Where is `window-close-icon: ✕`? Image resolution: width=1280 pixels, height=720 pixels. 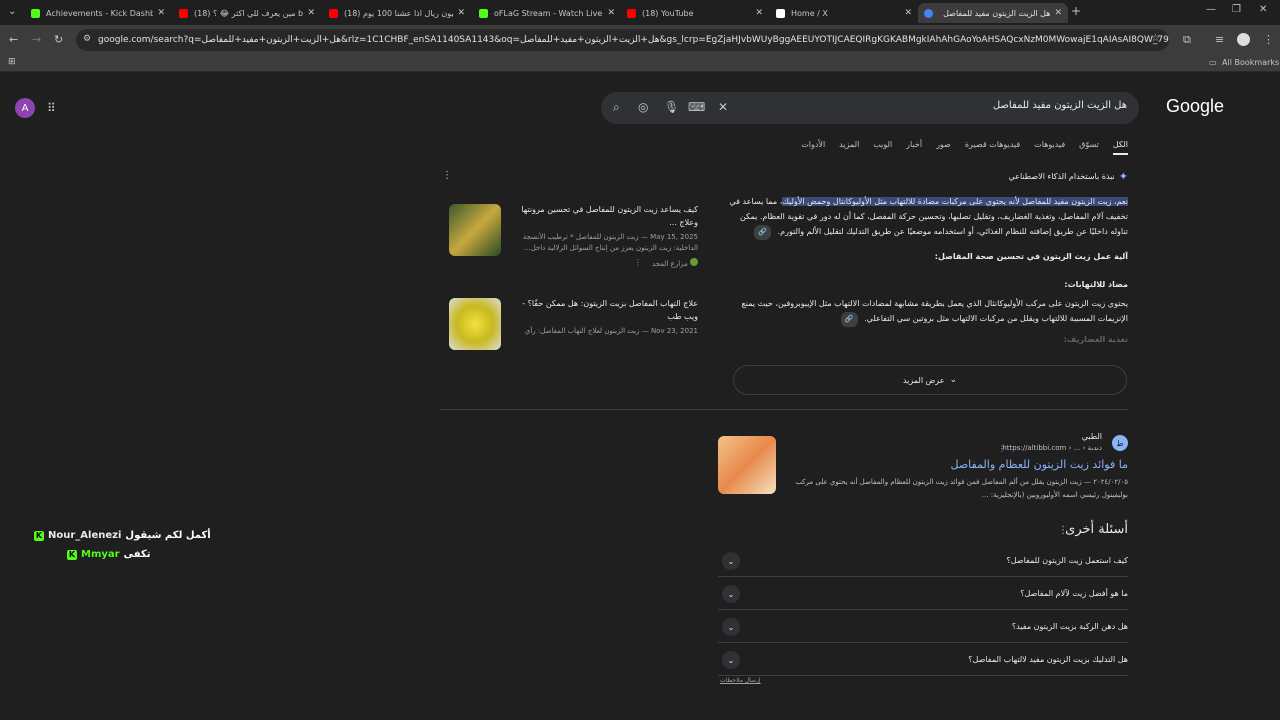 window-close-icon: ✕ is located at coordinates (1263, 9).